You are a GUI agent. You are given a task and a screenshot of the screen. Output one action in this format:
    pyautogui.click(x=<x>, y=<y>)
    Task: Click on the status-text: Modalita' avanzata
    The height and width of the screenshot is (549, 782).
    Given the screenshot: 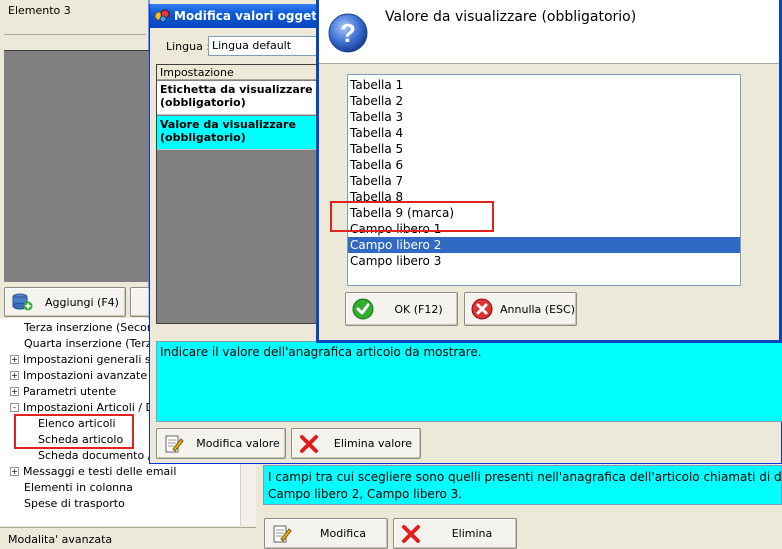 What is the action you would take?
    pyautogui.click(x=60, y=539)
    